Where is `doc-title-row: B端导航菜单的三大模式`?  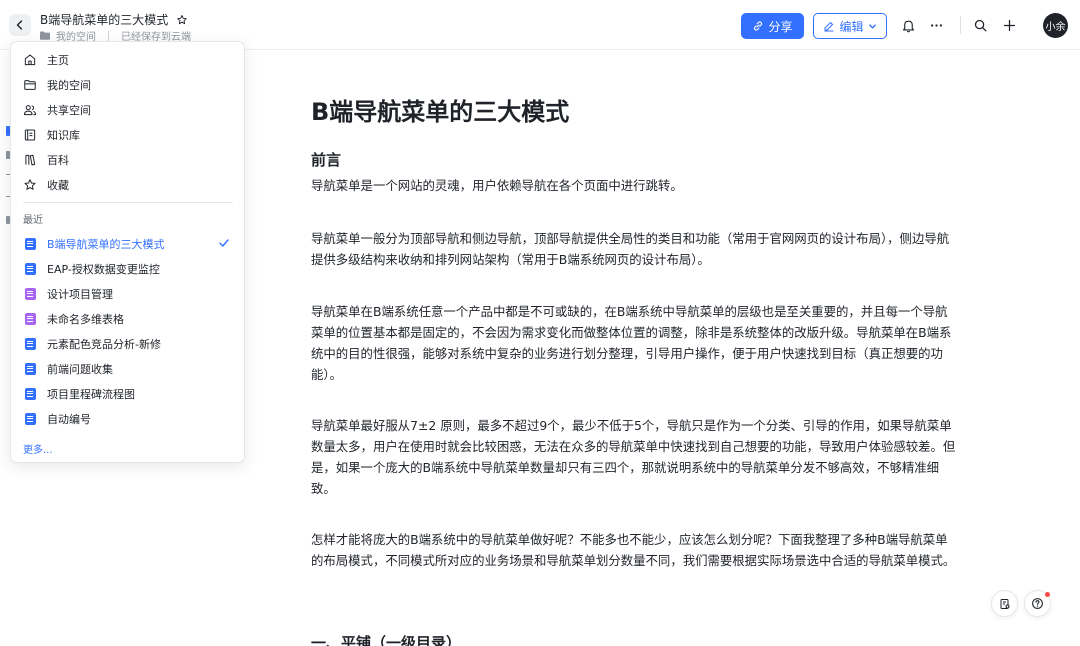
doc-title-row: B端导航菜单的三大模式 is located at coordinates (114, 19).